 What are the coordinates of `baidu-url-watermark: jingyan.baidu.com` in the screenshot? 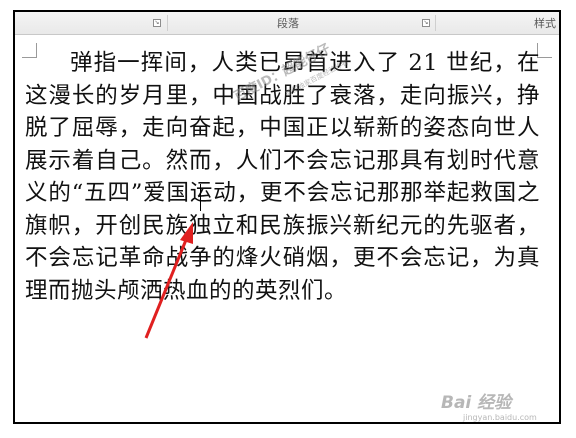 It's located at (500, 417).